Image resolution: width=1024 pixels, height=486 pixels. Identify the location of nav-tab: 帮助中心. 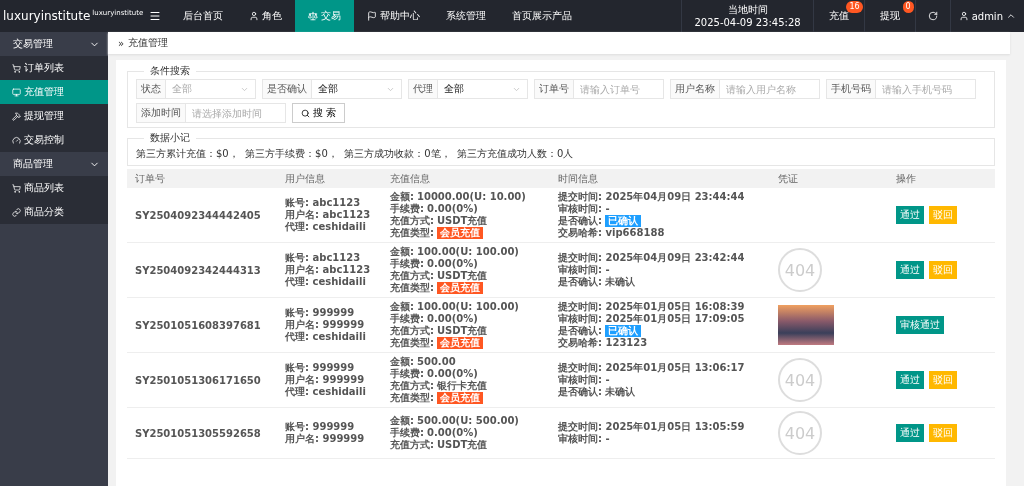
(393, 16).